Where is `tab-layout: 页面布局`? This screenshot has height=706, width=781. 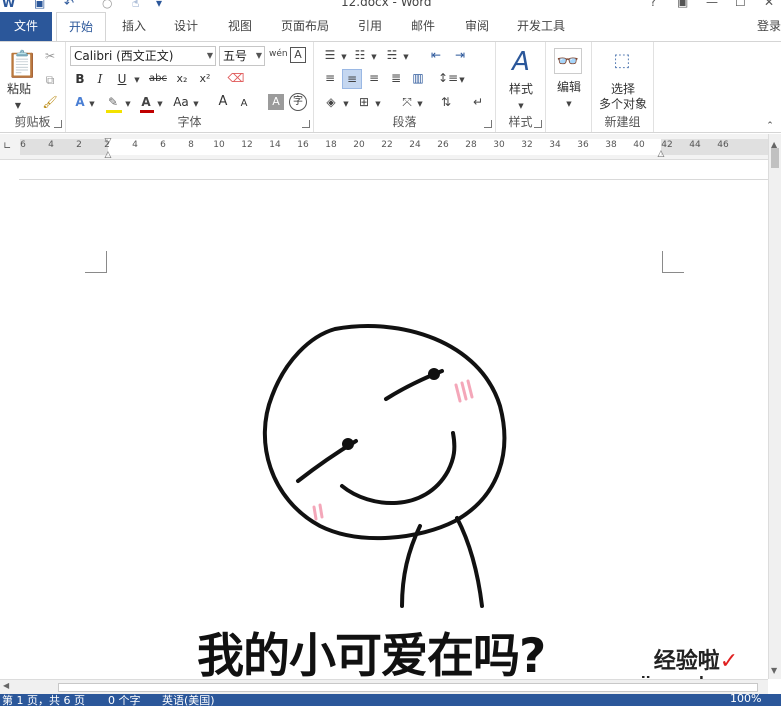 tab-layout: 页面布局 is located at coordinates (305, 26).